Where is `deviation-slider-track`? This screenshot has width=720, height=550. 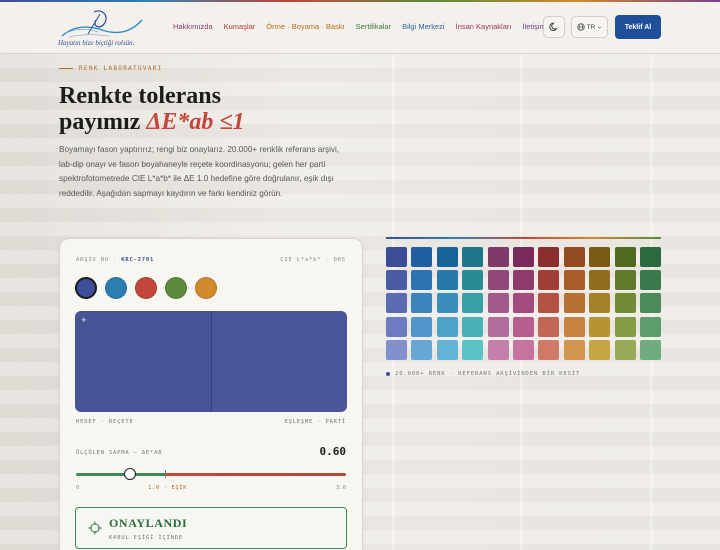
deviation-slider-track is located at coordinates (211, 474).